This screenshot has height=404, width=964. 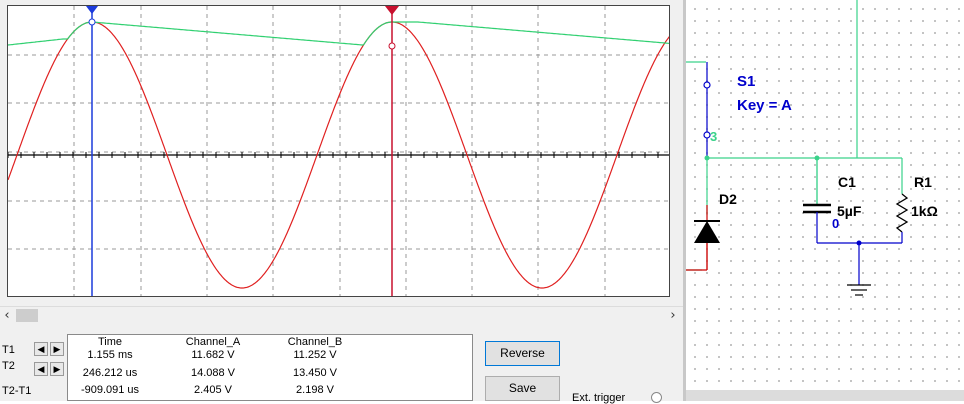 I want to click on resistor-value-label: 1kΩ, so click(x=924, y=211).